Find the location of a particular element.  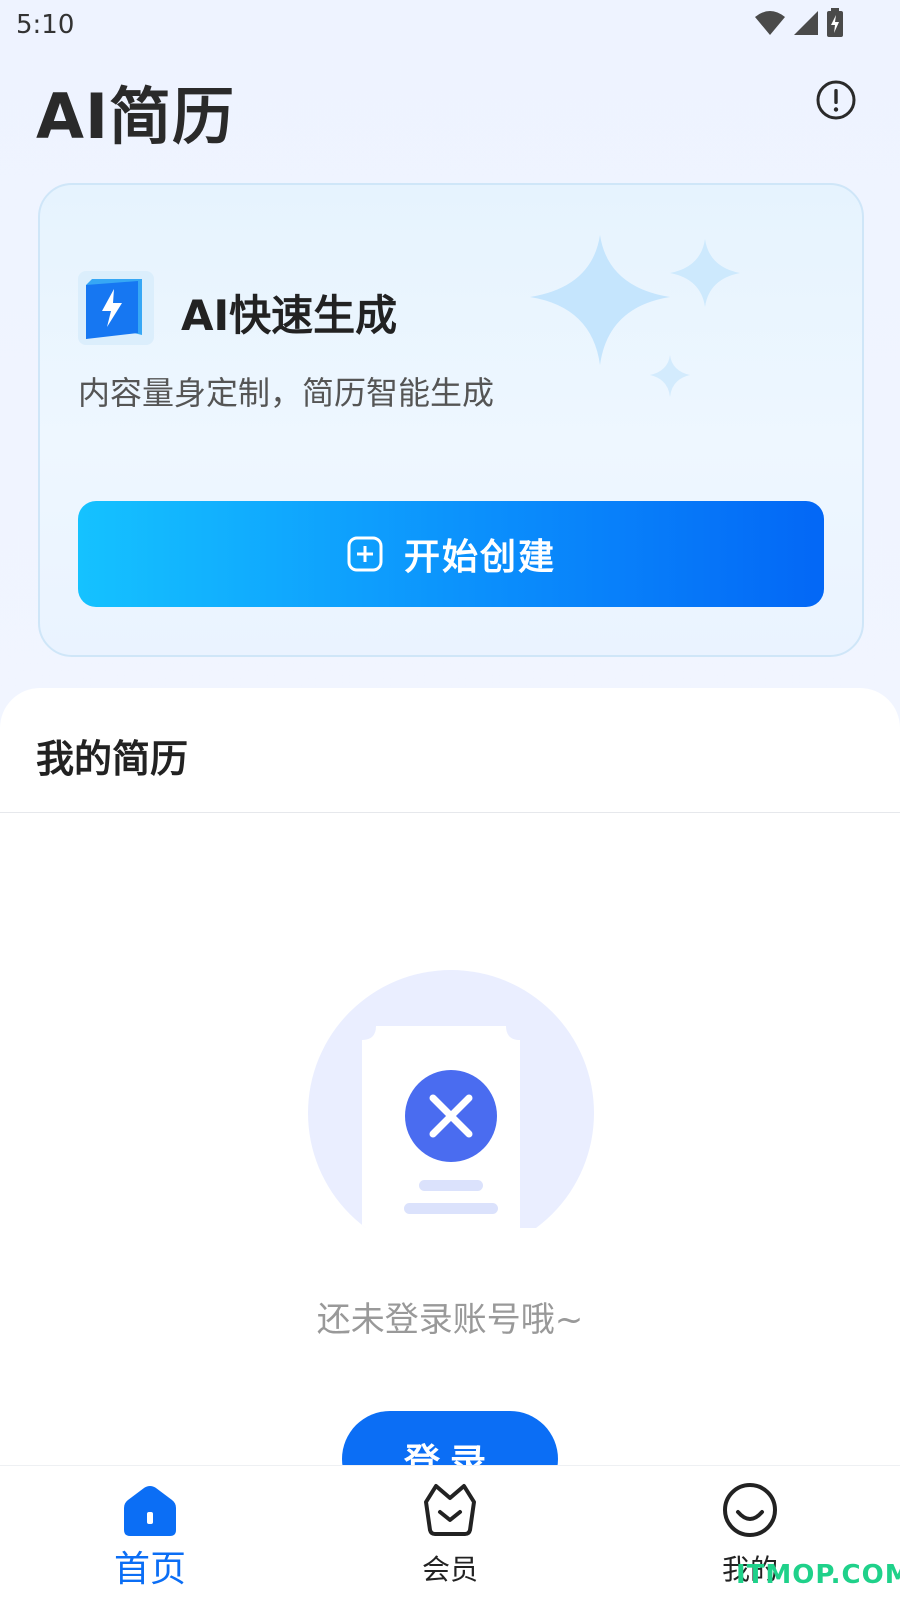

nav-label-member: 会员 is located at coordinates (449, 1569).